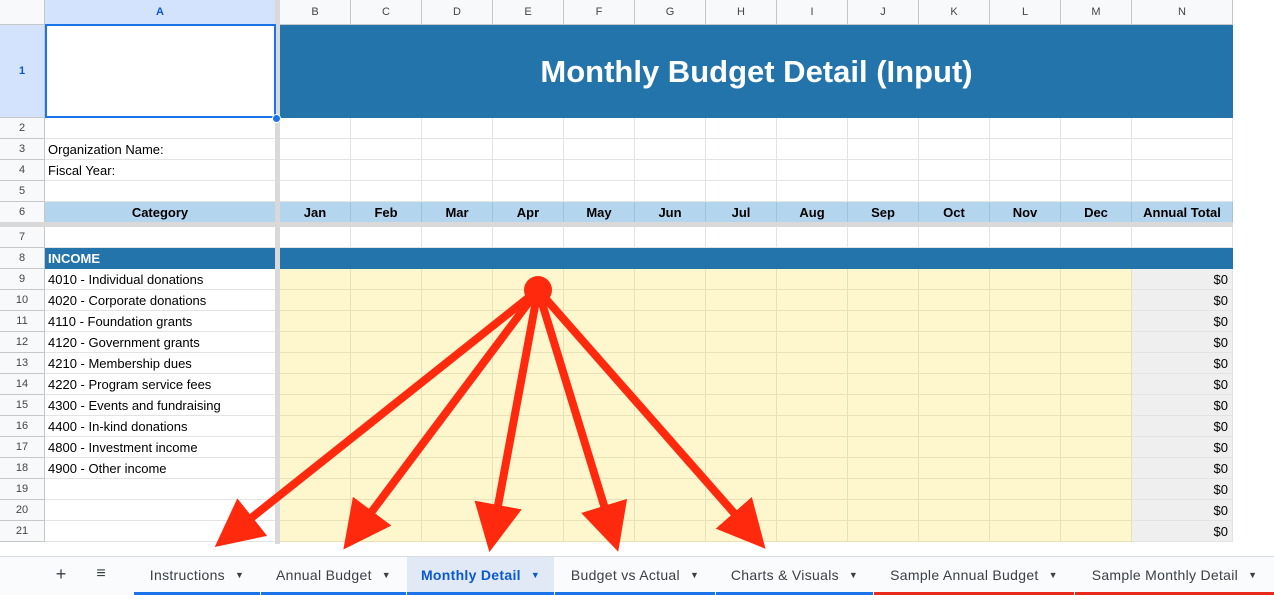  I want to click on month-header: Jan, so click(315, 212).